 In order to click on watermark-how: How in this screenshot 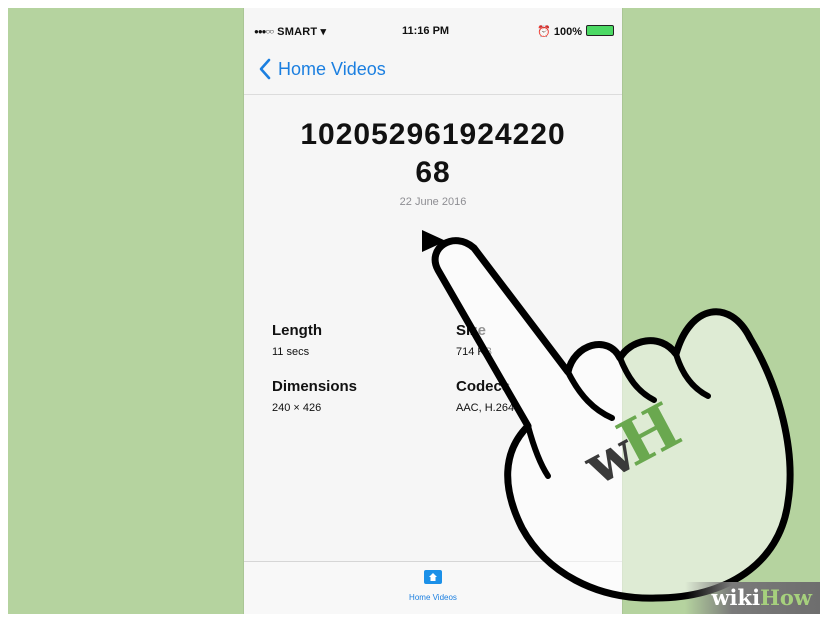, I will do `click(786, 597)`.